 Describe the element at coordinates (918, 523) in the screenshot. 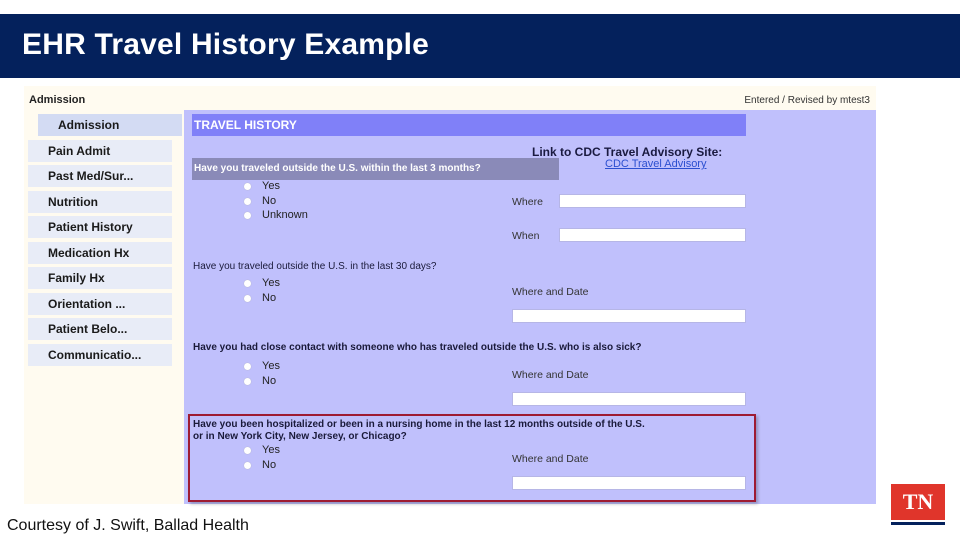

I see `tn-logo-underline` at that location.